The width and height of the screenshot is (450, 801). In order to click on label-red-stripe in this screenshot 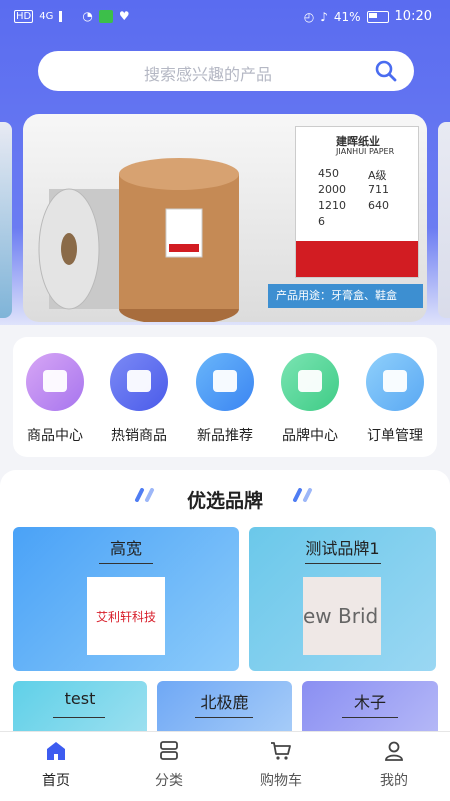, I will do `click(357, 259)`.